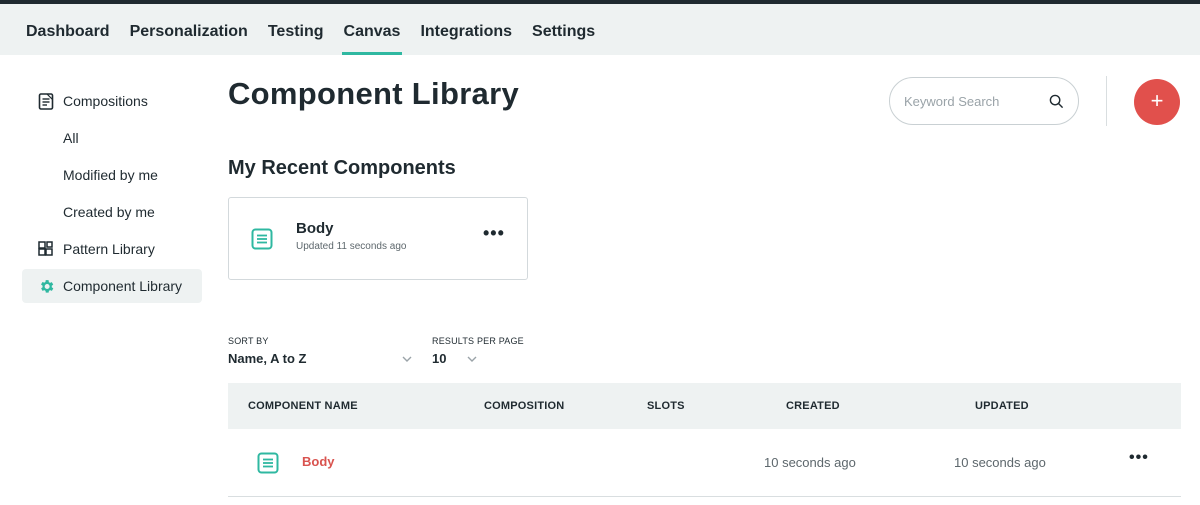  What do you see at coordinates (267, 358) in the screenshot?
I see `sort-by-select: Name, A to Z` at bounding box center [267, 358].